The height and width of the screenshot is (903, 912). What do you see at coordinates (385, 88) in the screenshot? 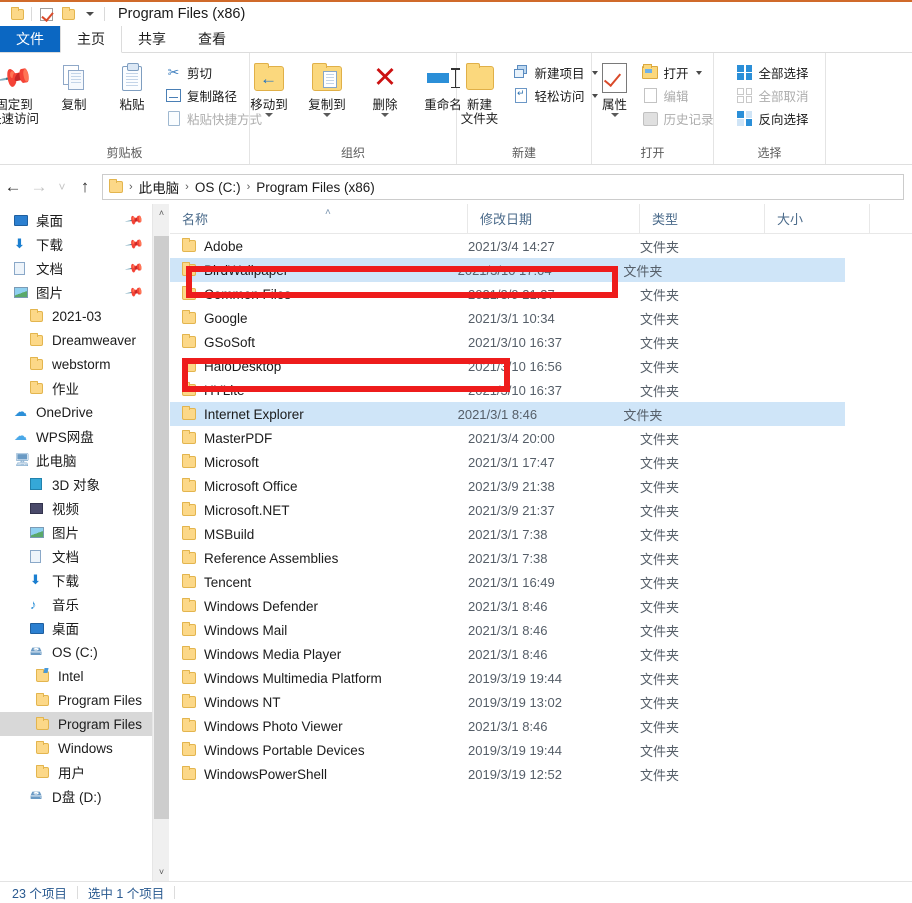
I see `delete-button: ✕ 删除` at bounding box center [385, 88].